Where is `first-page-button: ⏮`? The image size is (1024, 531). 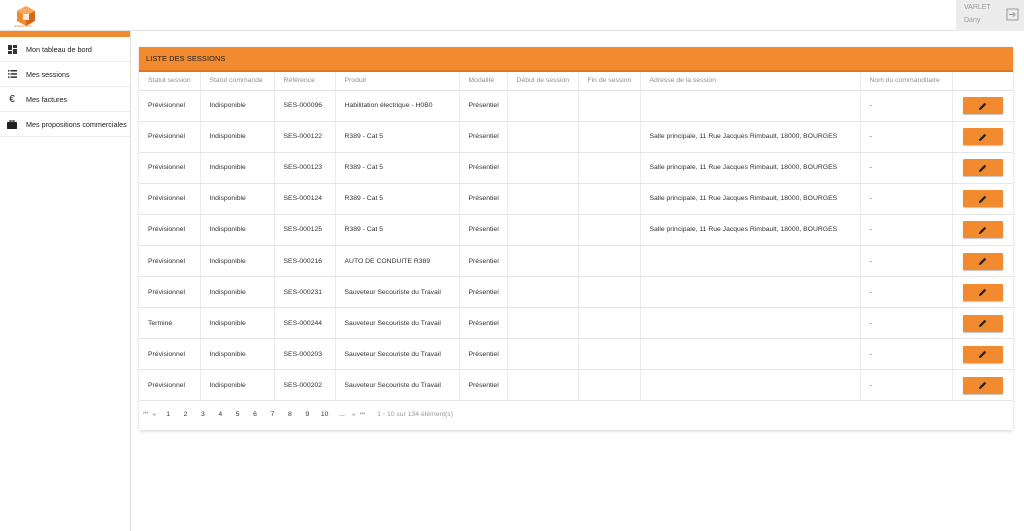
first-page-button: ⏮ is located at coordinates (145, 414).